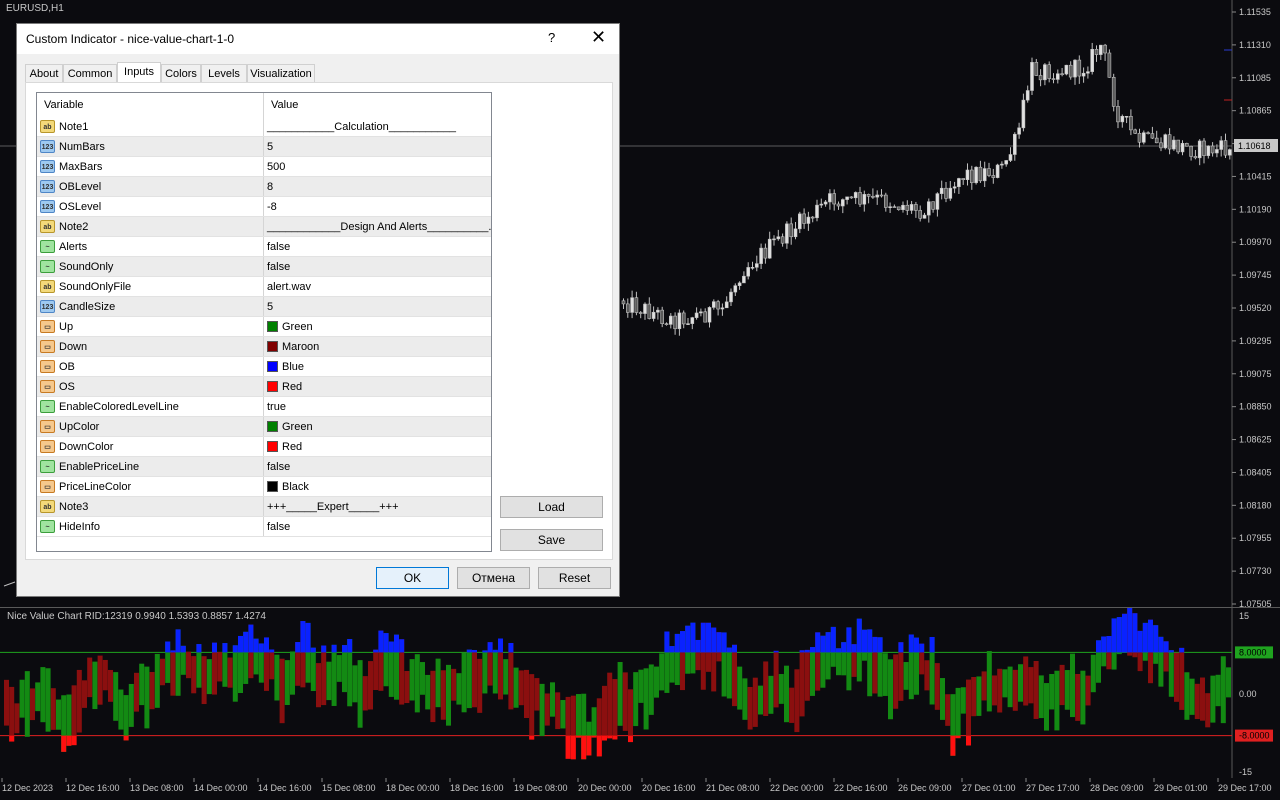 The width and height of the screenshot is (1280, 800). Describe the element at coordinates (264, 307) in the screenshot. I see `param-row-candlesize: 123 CandleSize 5` at that location.